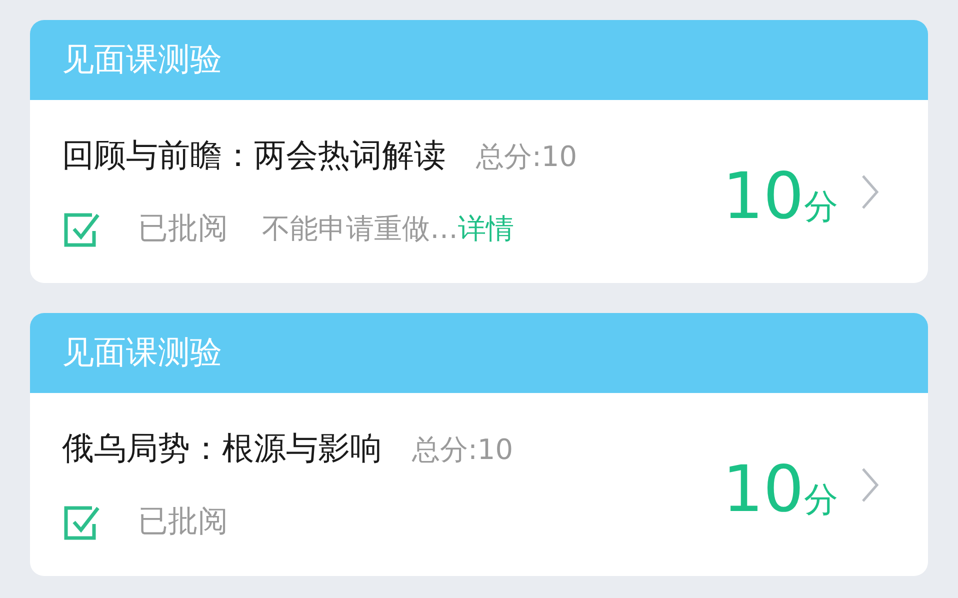 The image size is (958, 598). What do you see at coordinates (222, 448) in the screenshot?
I see `quiz-title: 俄乌局势：根源与影响` at bounding box center [222, 448].